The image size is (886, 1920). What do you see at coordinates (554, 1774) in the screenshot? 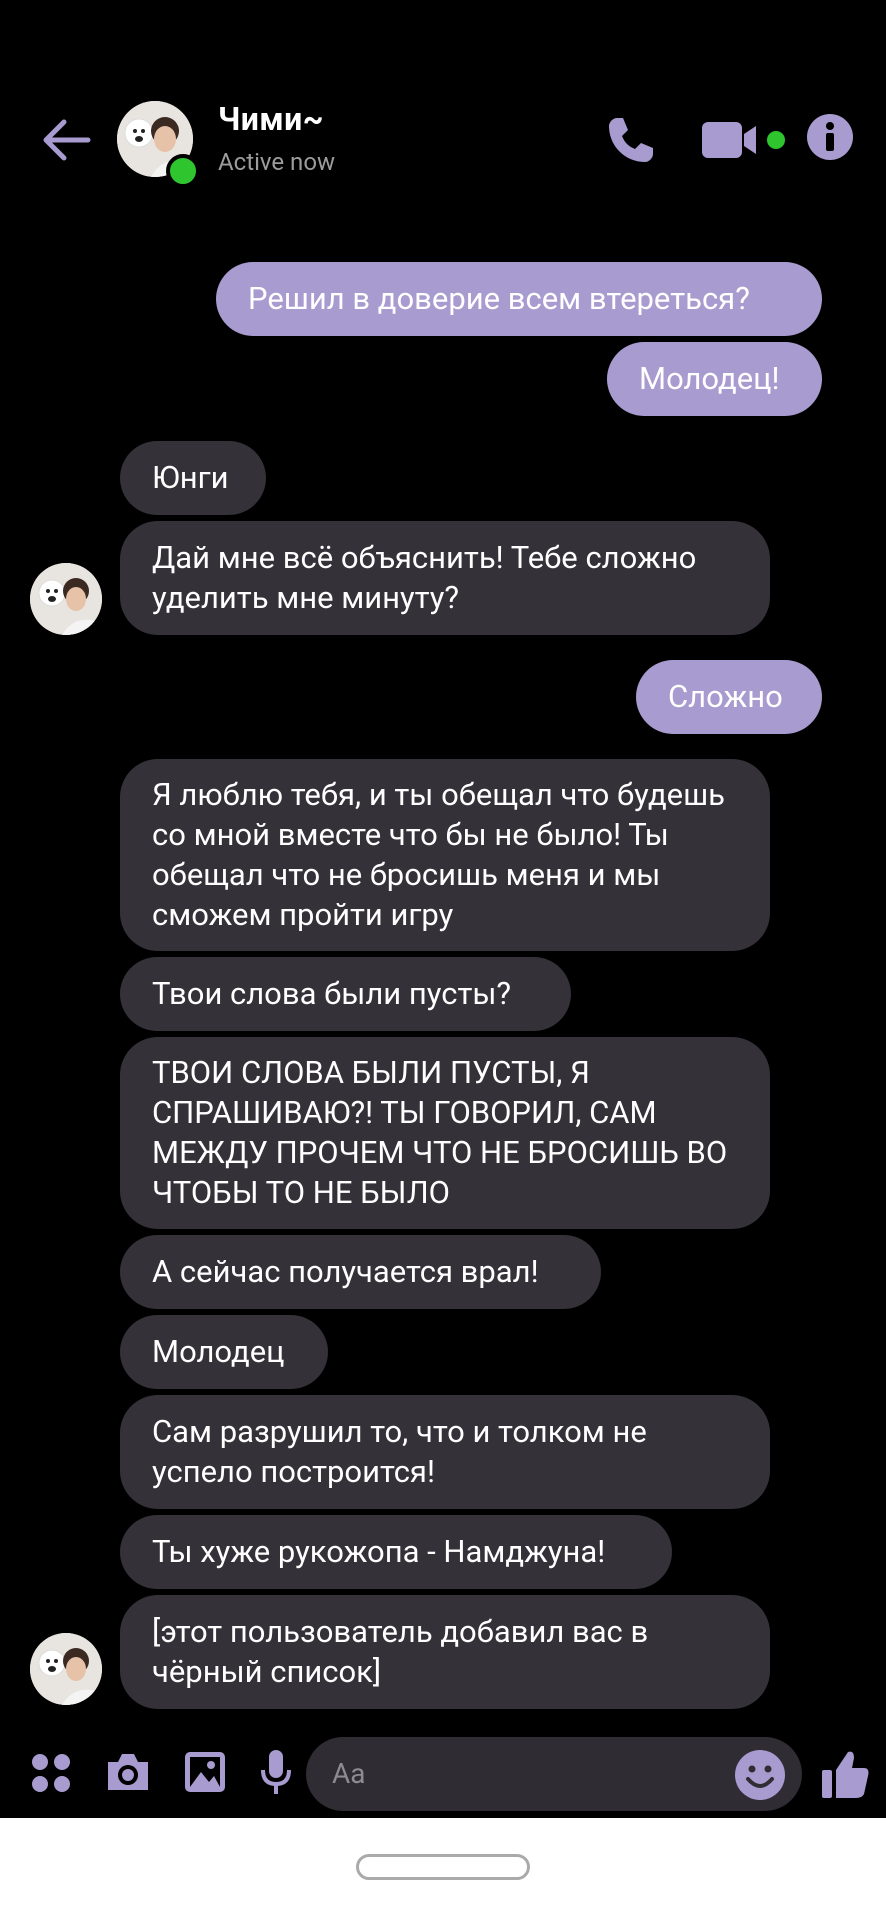
I see `message-input: Aa` at bounding box center [554, 1774].